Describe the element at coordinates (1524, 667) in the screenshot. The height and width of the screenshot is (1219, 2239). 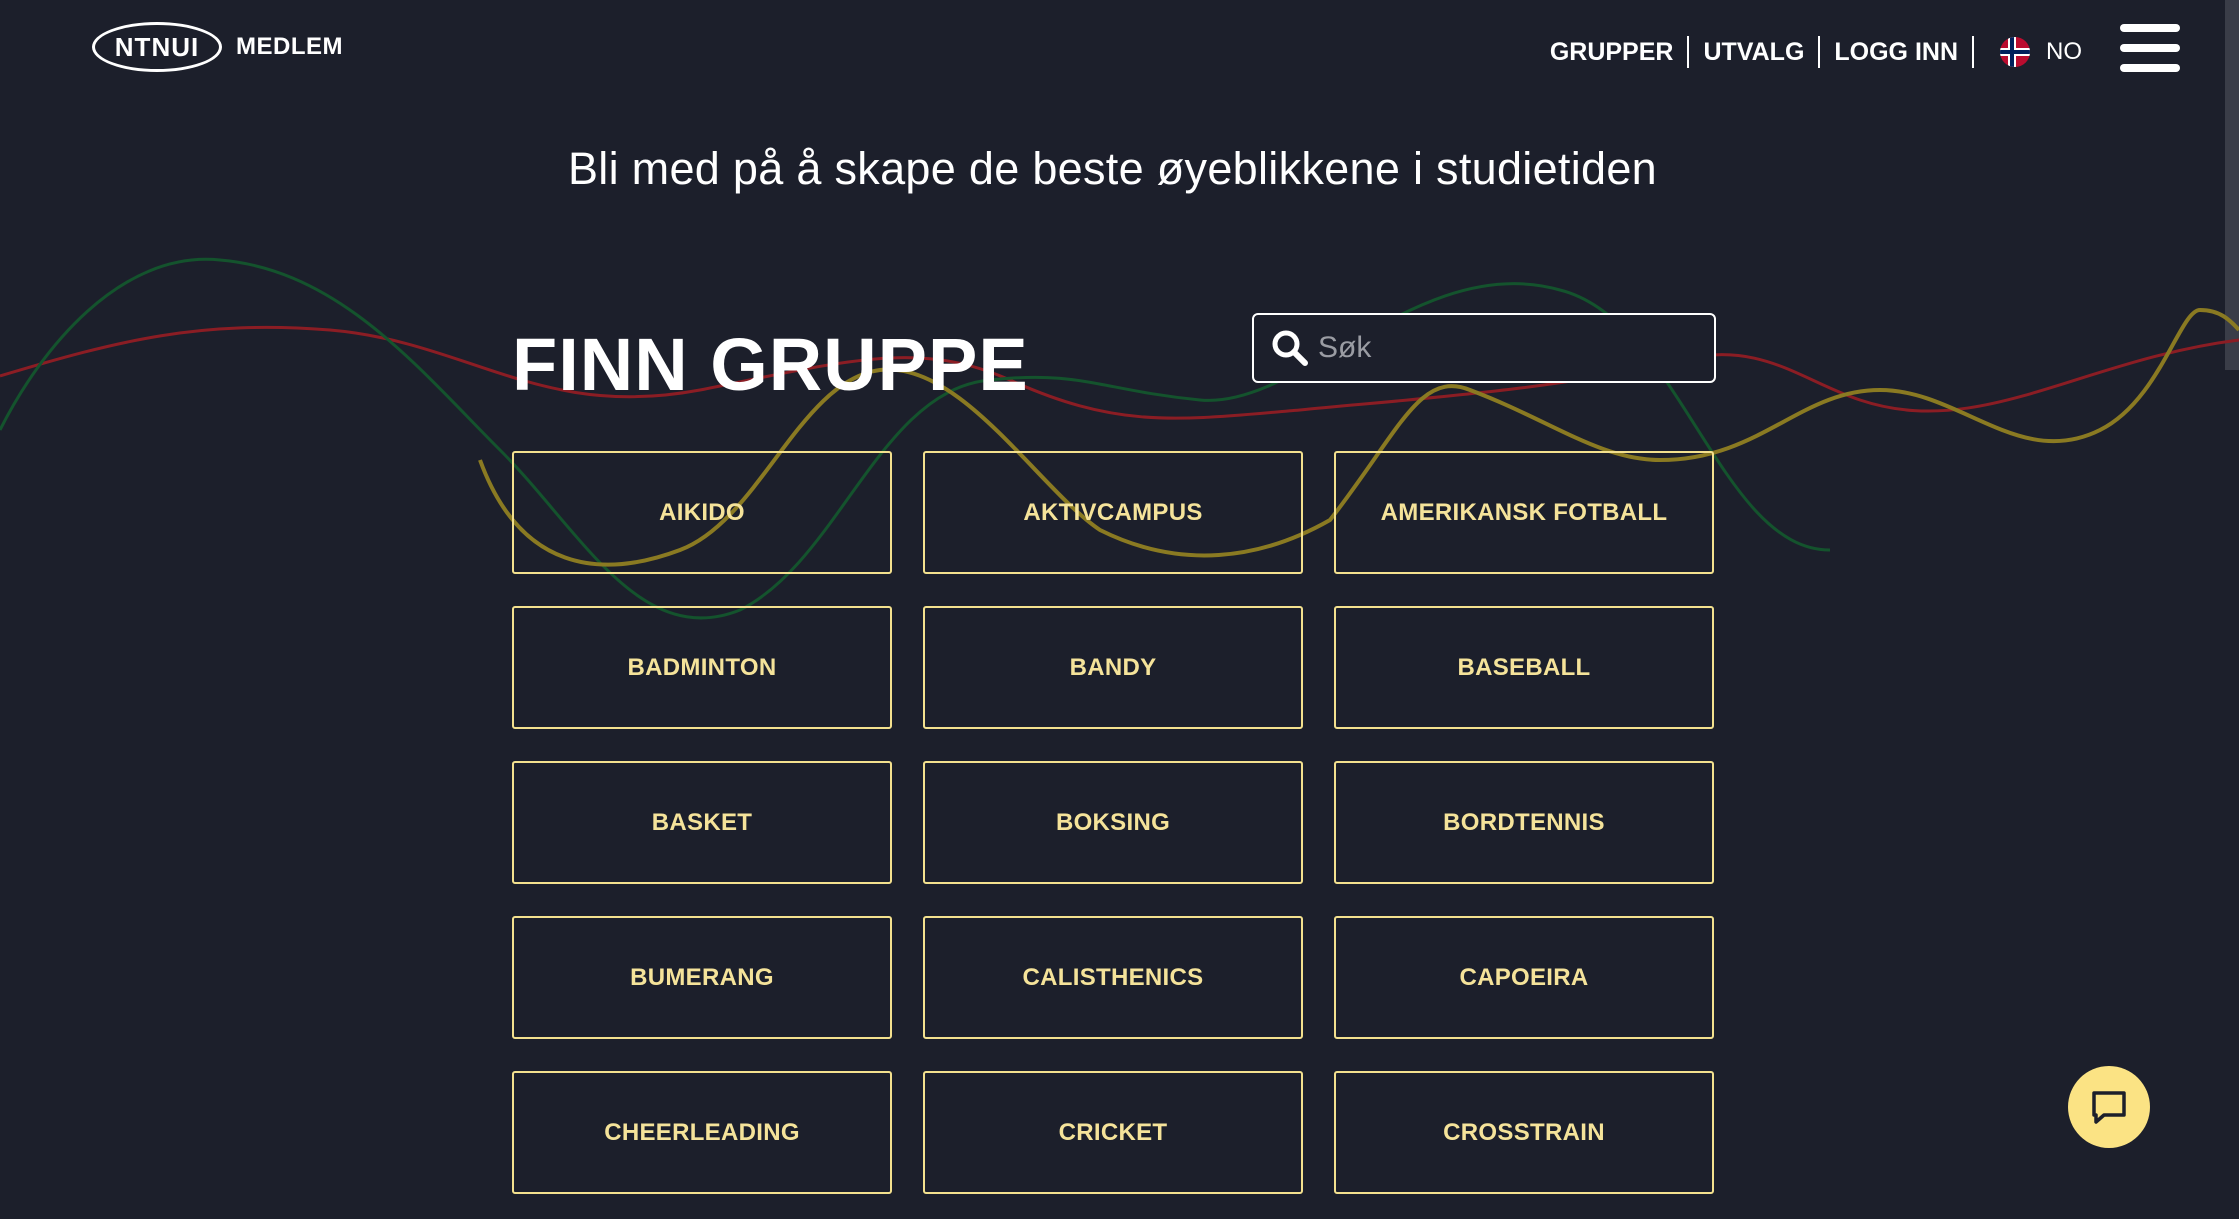
I see `group-card-baseball: BASEBALL` at that location.